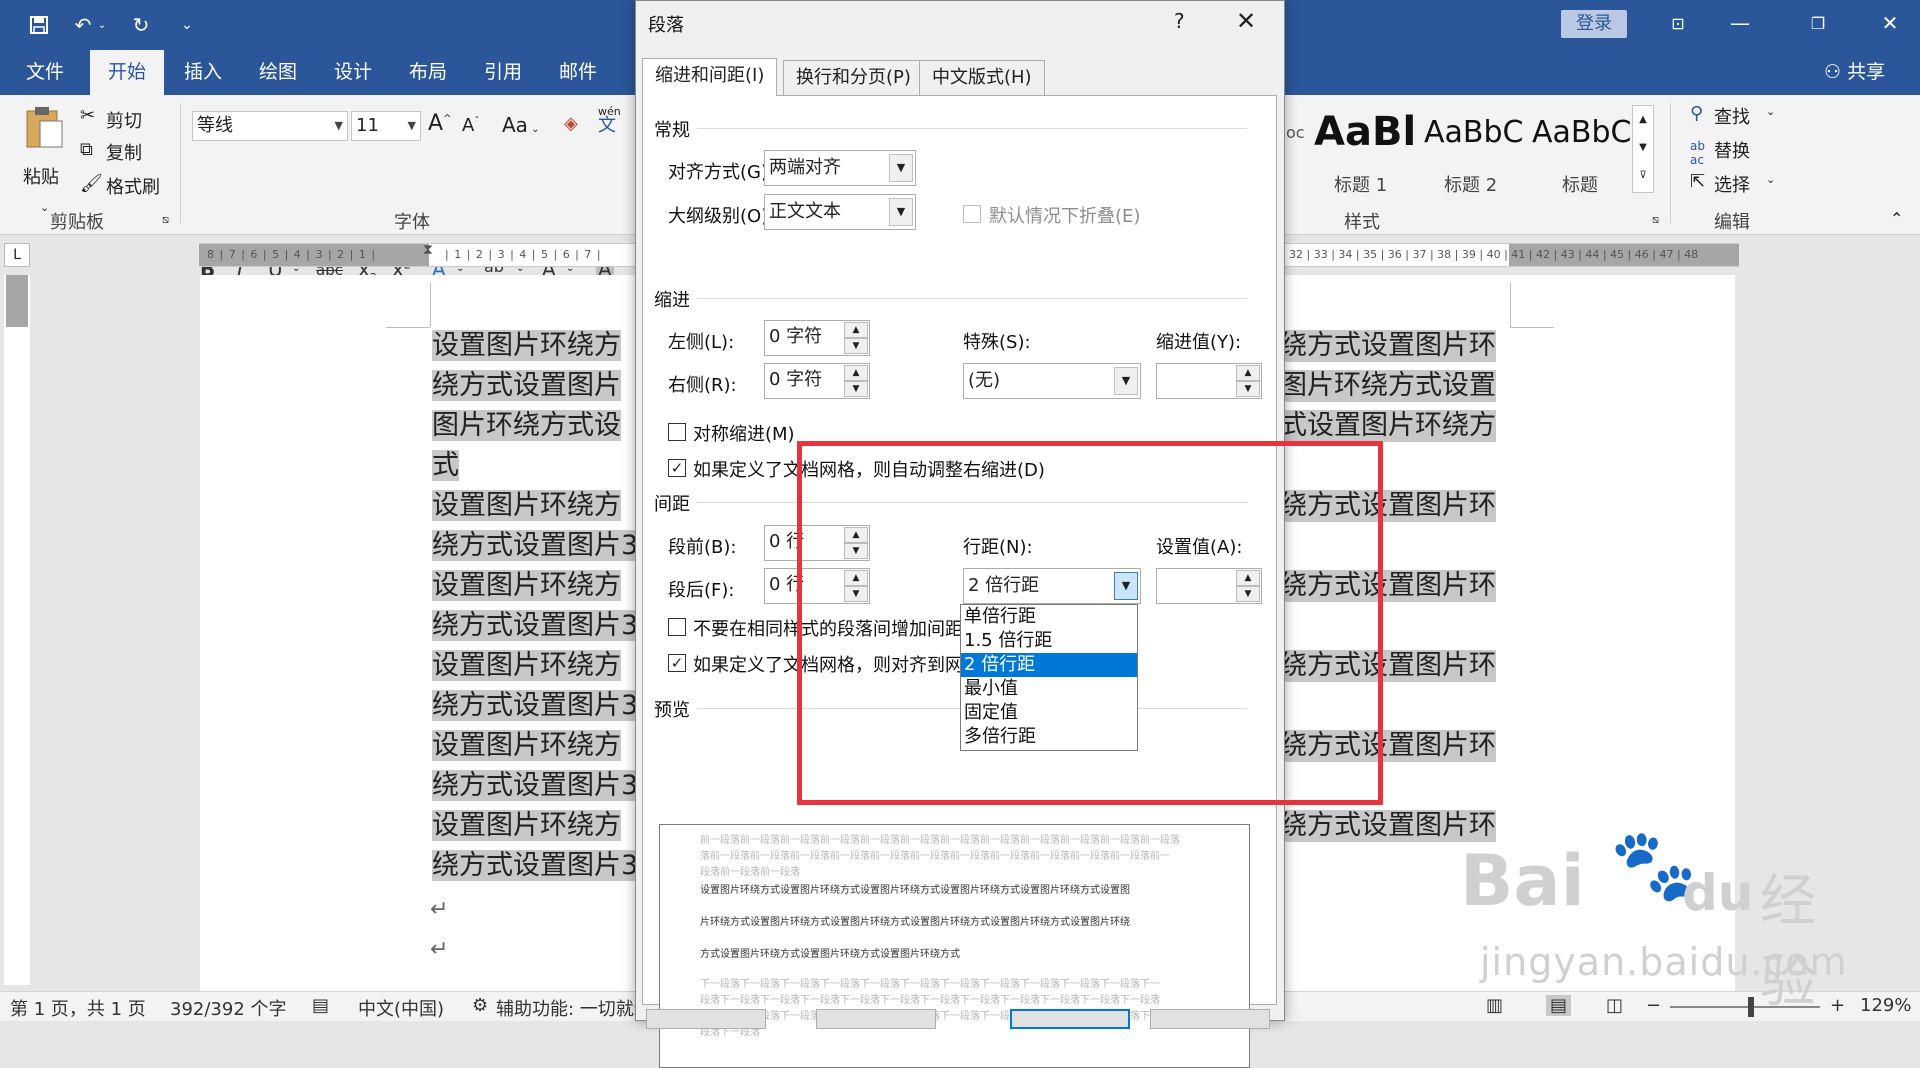 This screenshot has height=1068, width=1920. I want to click on styles-scroll: ▲ ▼ ⊽, so click(1643, 149).